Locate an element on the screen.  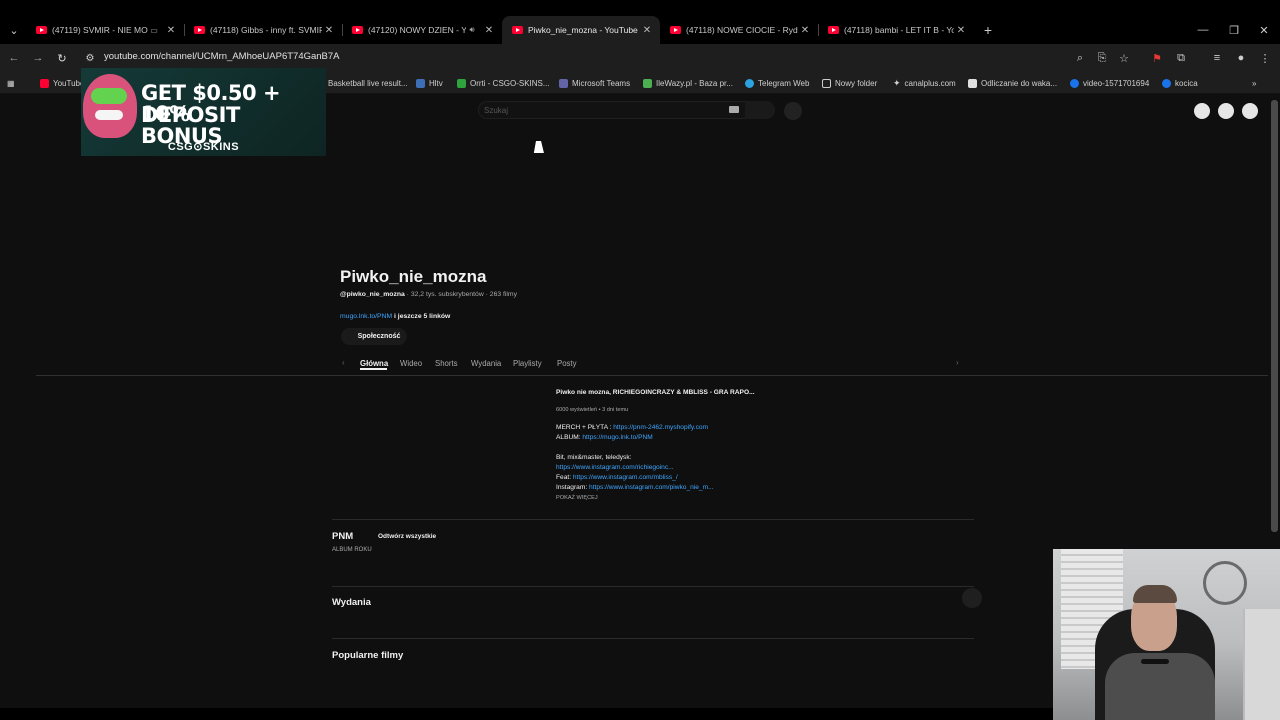
tab-title: (47118) bambi - LET IT B - YouT is located at coordinates (899, 30).